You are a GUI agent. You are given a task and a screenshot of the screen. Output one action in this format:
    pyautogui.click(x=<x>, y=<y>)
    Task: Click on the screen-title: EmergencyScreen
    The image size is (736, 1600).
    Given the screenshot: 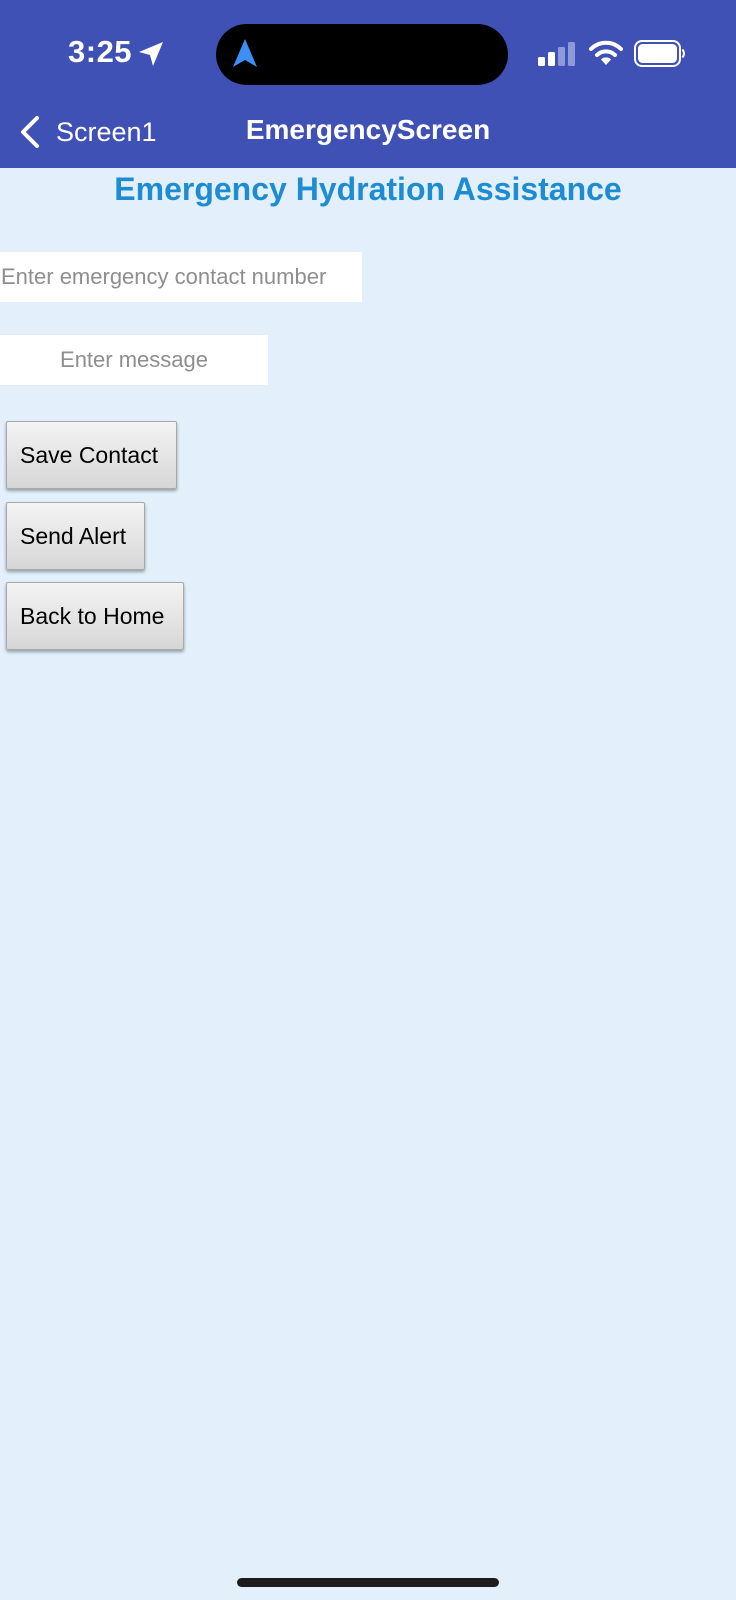 What is the action you would take?
    pyautogui.click(x=368, y=129)
    